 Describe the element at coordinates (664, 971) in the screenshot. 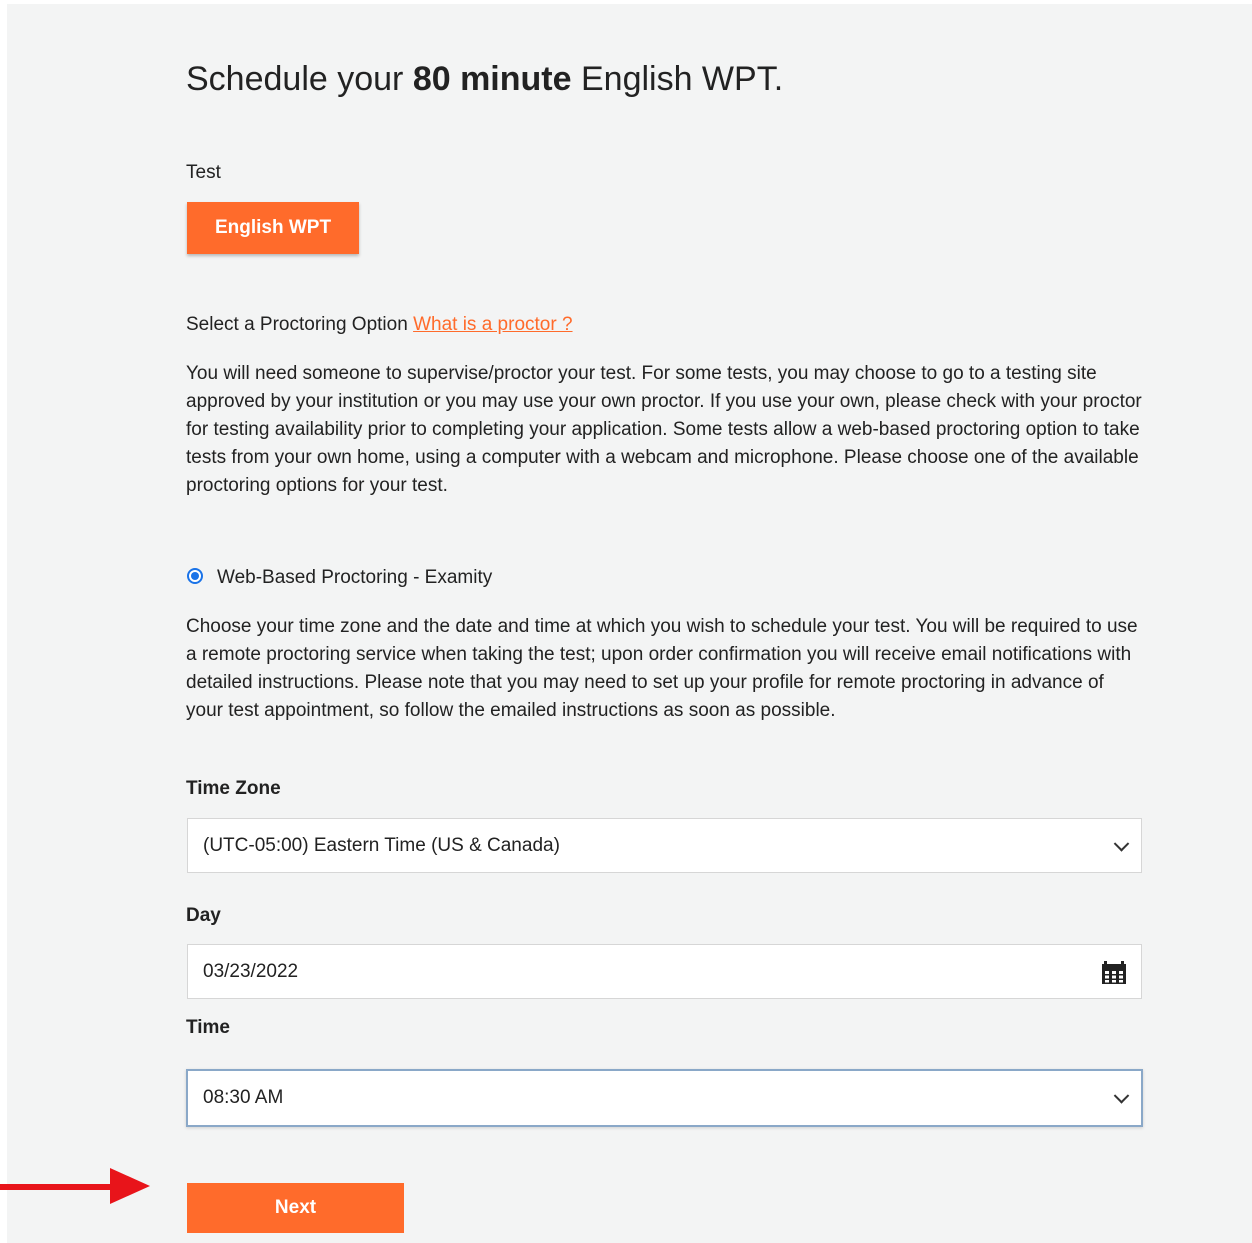

I see `day-input: 03/23/2022` at that location.